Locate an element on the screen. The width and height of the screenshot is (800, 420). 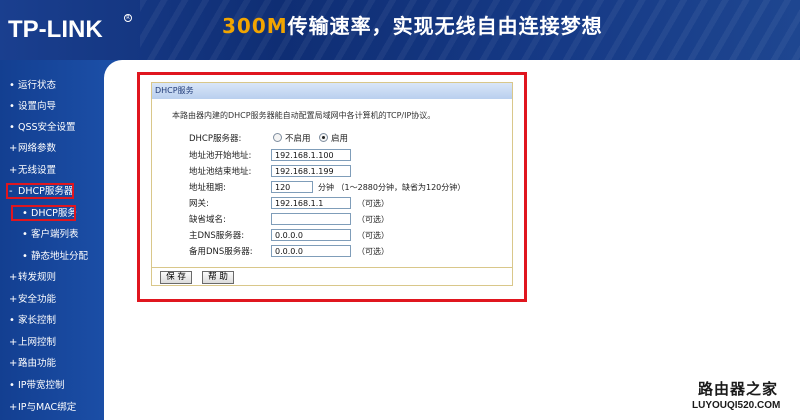
slogan-accent: 300M is located at coordinates (255, 26).